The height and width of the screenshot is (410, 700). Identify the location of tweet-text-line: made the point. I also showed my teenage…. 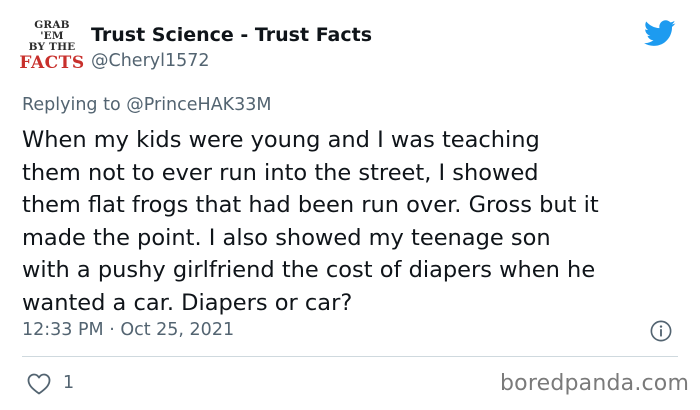
(286, 237).